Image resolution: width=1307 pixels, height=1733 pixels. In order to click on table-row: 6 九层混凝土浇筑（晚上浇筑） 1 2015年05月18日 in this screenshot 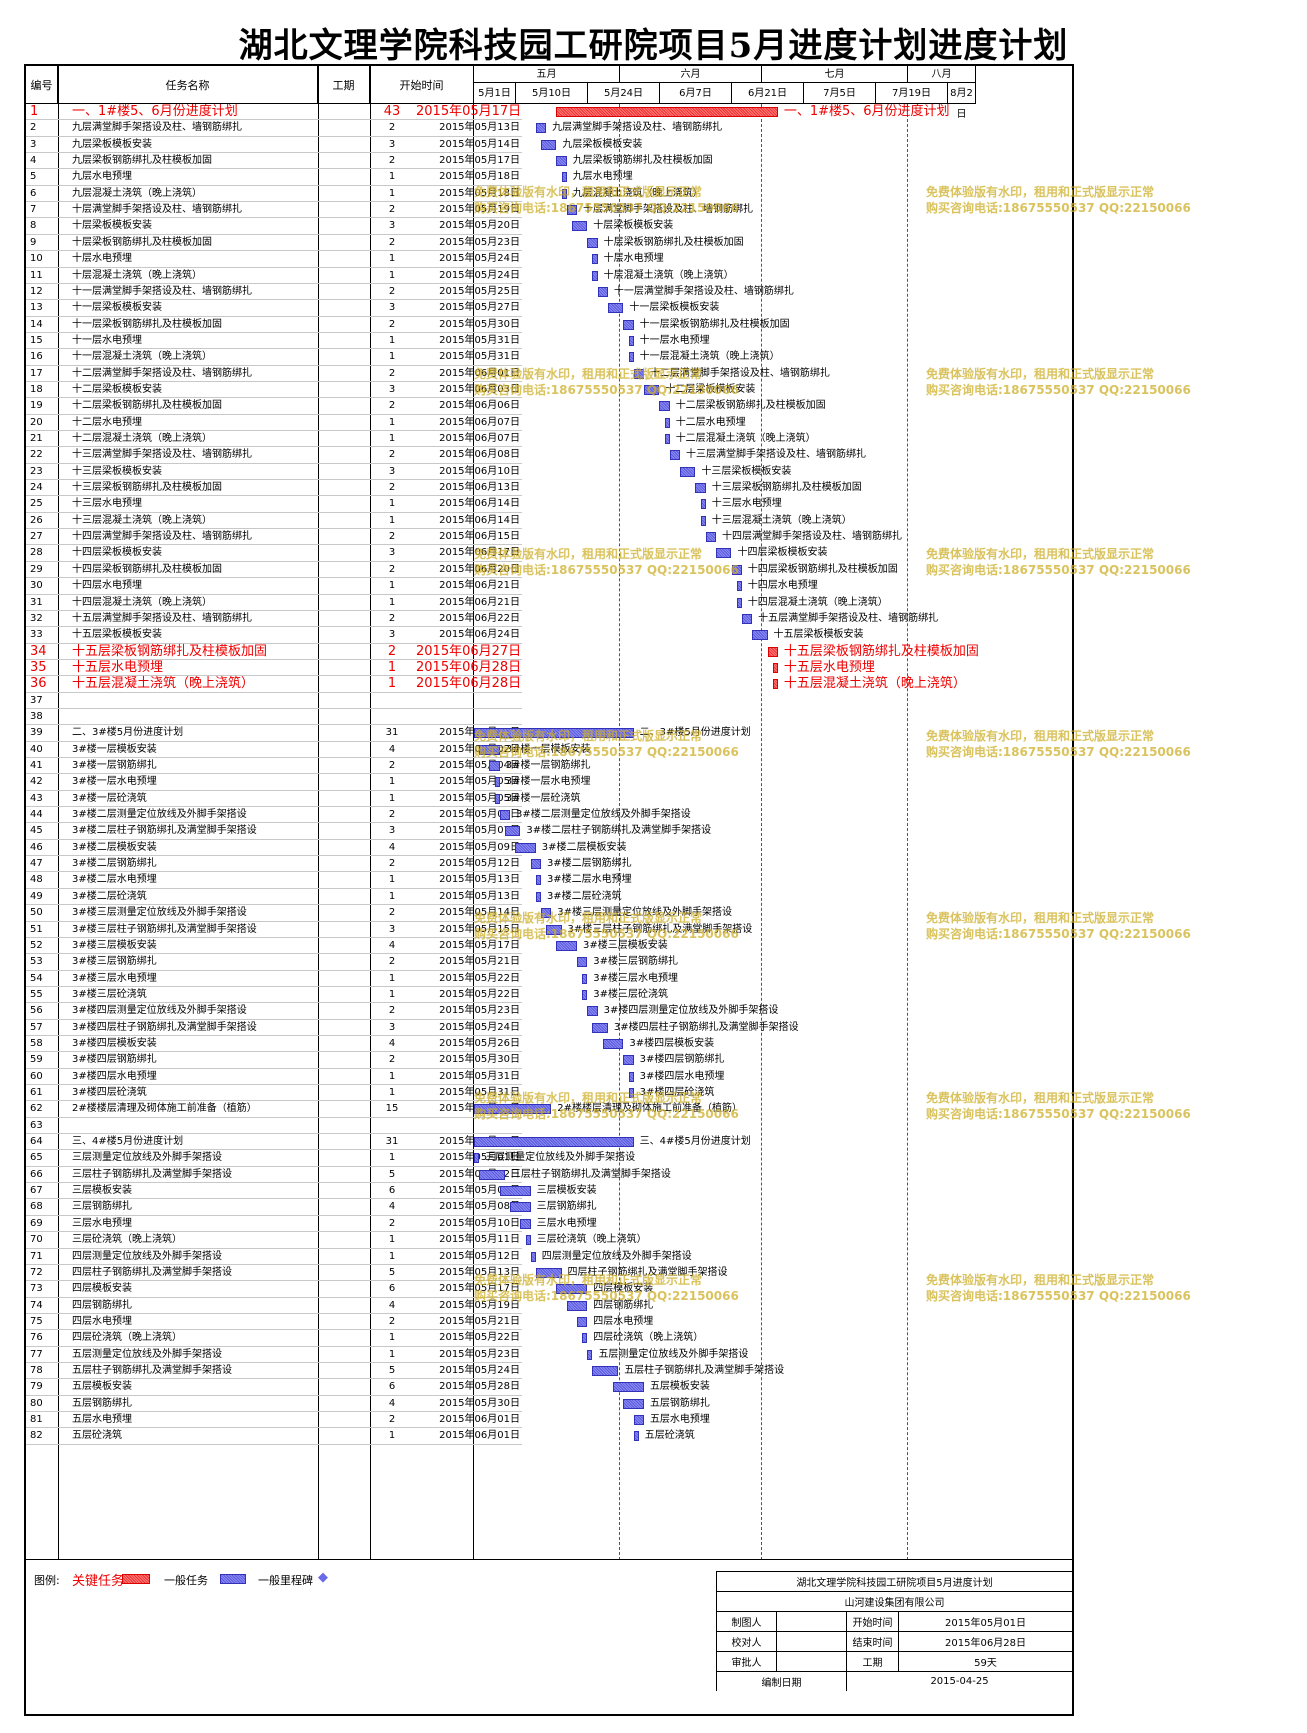, I will do `click(274, 194)`.